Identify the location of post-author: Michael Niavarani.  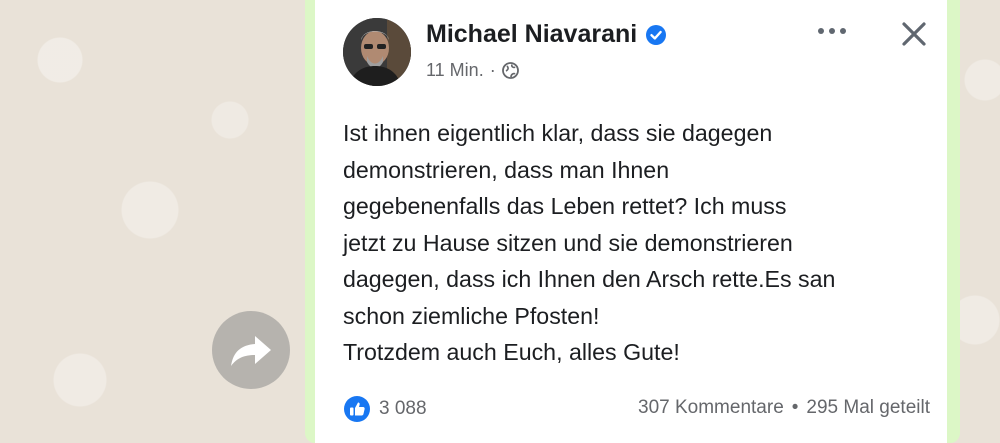
(546, 34).